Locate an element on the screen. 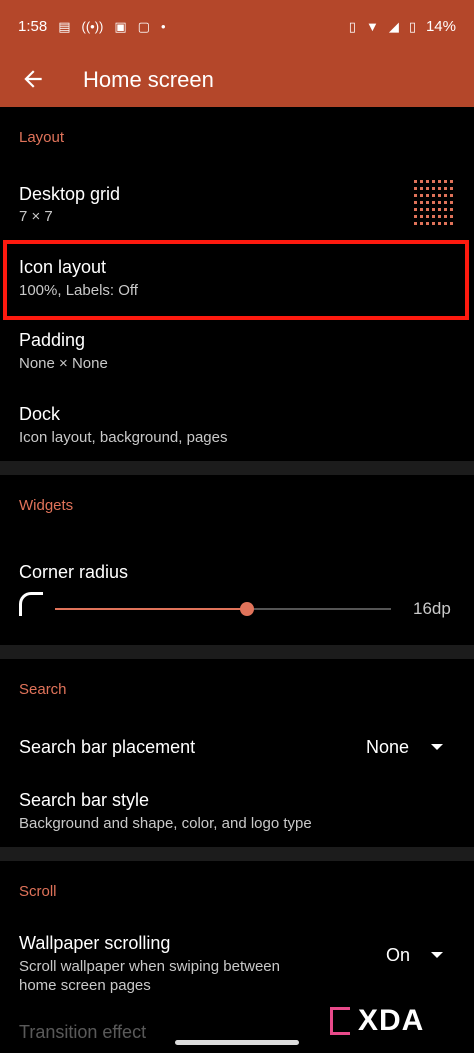 The height and width of the screenshot is (1053, 474). wifi-icon: ▼ is located at coordinates (372, 26).